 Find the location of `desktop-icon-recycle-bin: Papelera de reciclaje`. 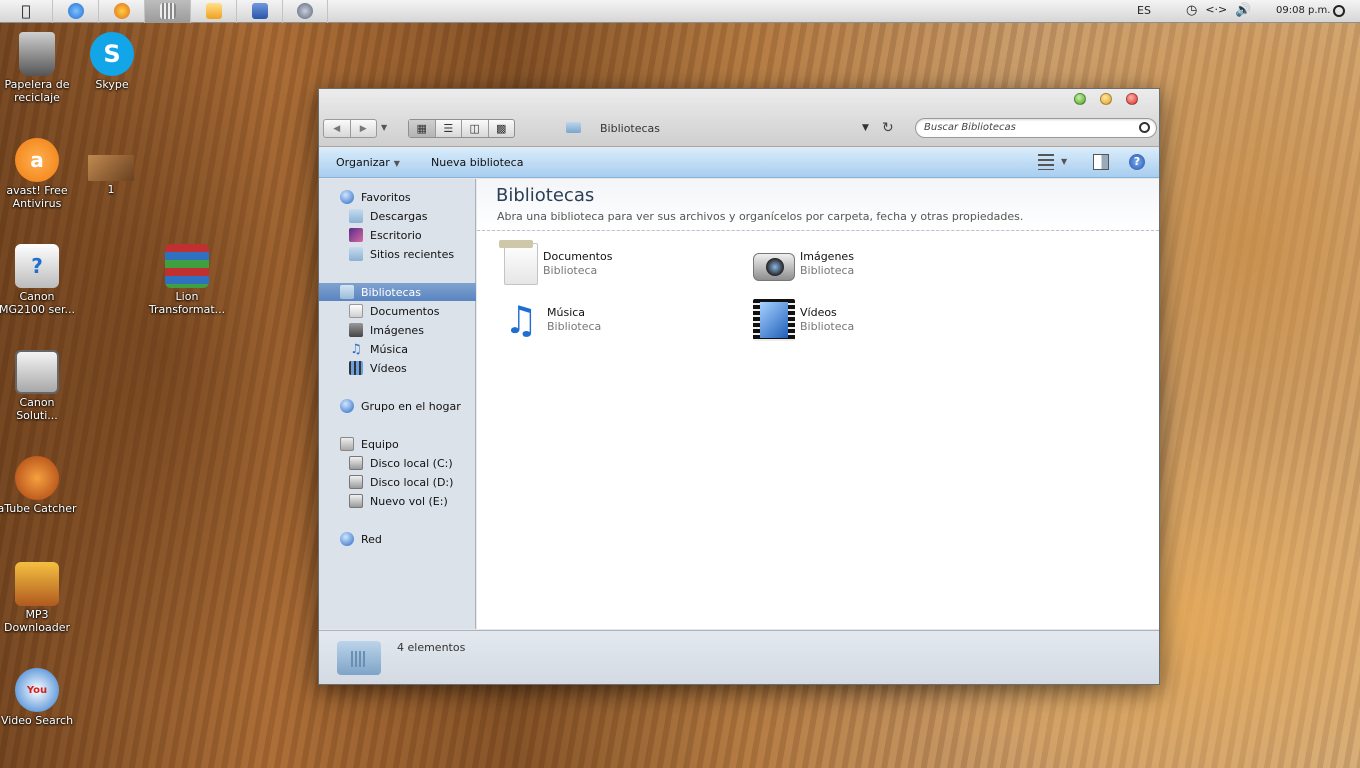

desktop-icon-recycle-bin: Papelera de reciclaje is located at coordinates (38, 68).